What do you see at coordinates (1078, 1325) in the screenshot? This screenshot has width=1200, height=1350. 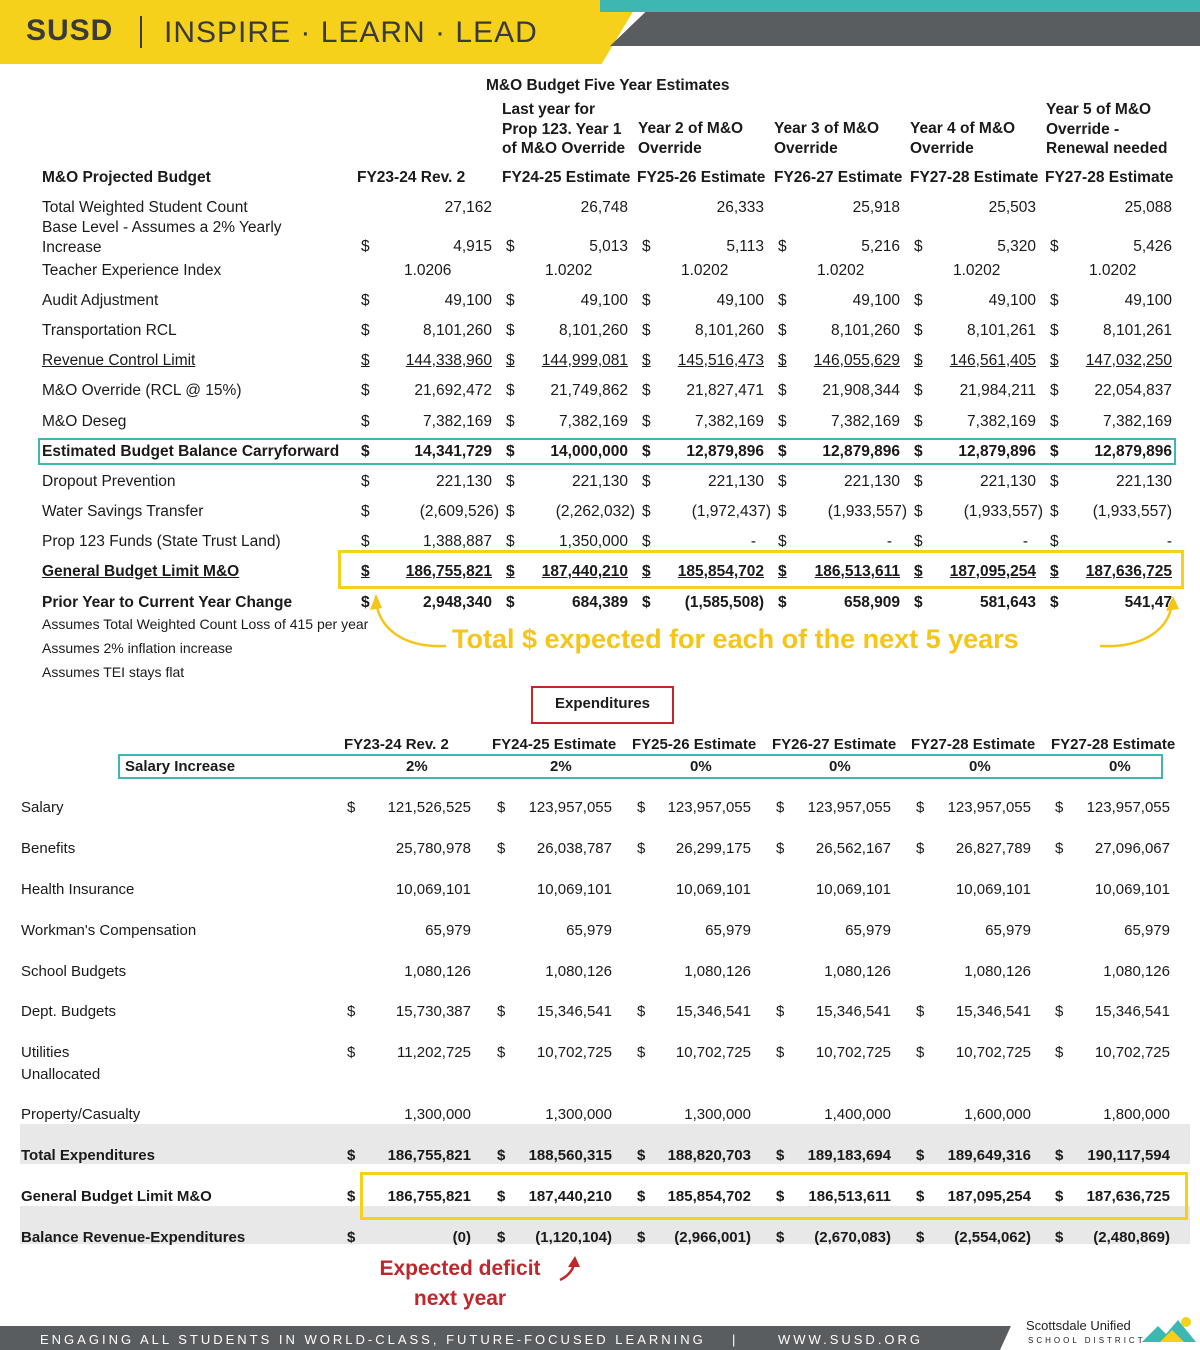 I see `footer-district-name: Scottsdale Unified` at bounding box center [1078, 1325].